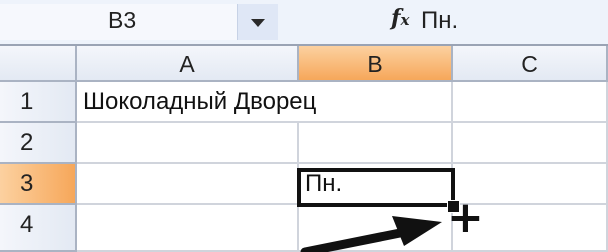 This screenshot has width=608, height=252. I want to click on name-box: B3, so click(118, 22).